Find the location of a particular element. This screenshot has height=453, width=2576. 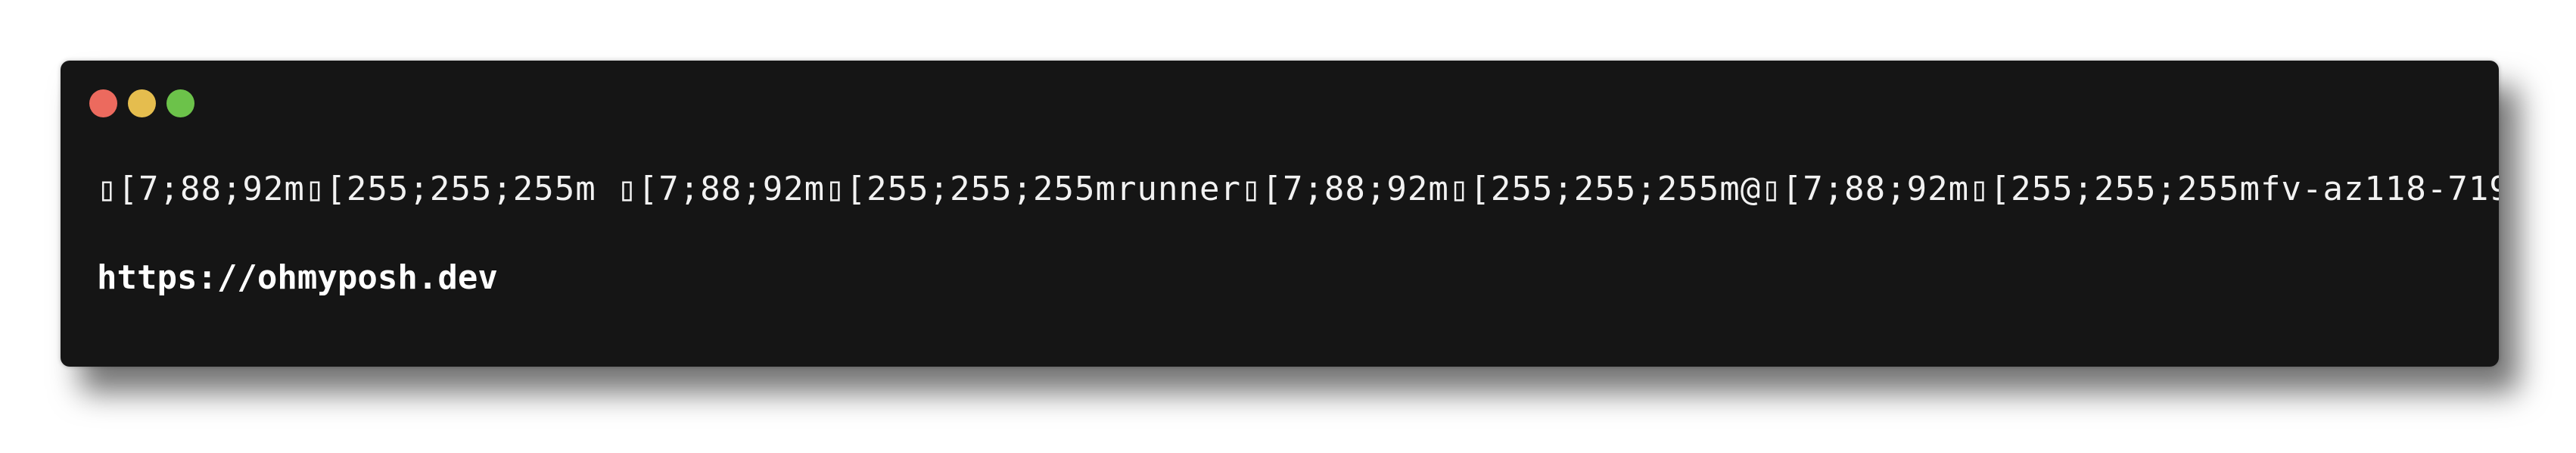

close-button is located at coordinates (103, 103).